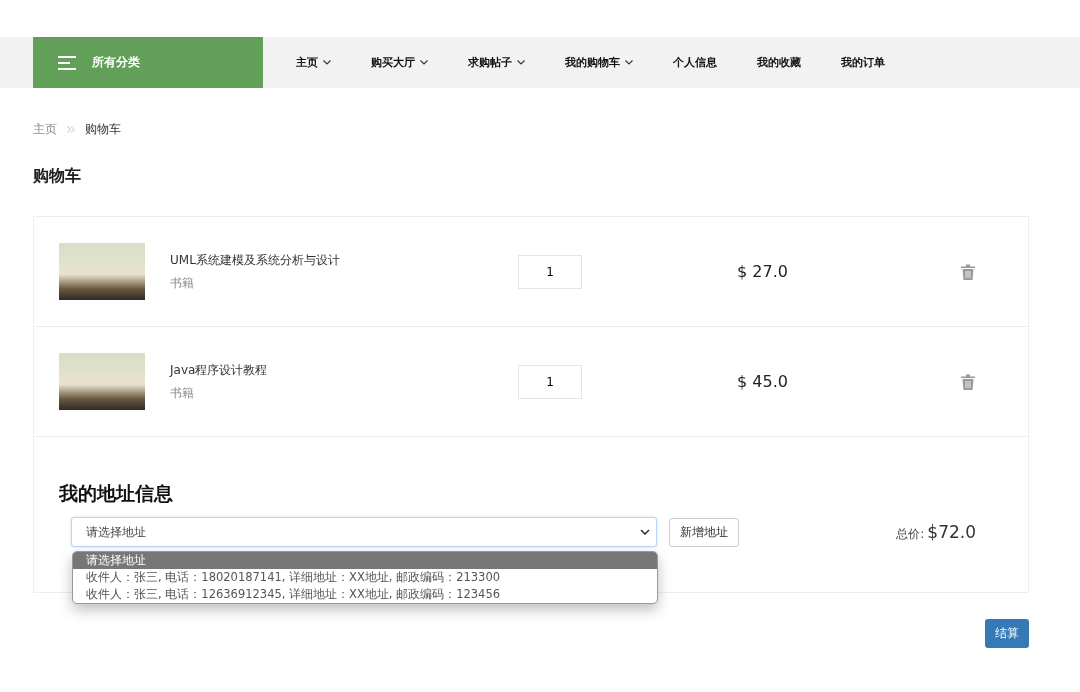 The width and height of the screenshot is (1080, 692). What do you see at coordinates (116, 493) in the screenshot?
I see `section-heading: 我的地址信息` at bounding box center [116, 493].